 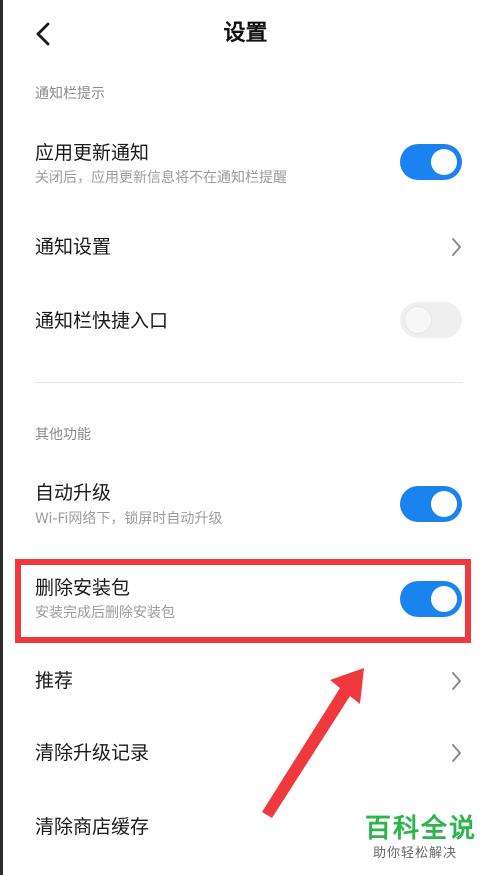 I want to click on row-label: 清除商店缓存, so click(x=92, y=827).